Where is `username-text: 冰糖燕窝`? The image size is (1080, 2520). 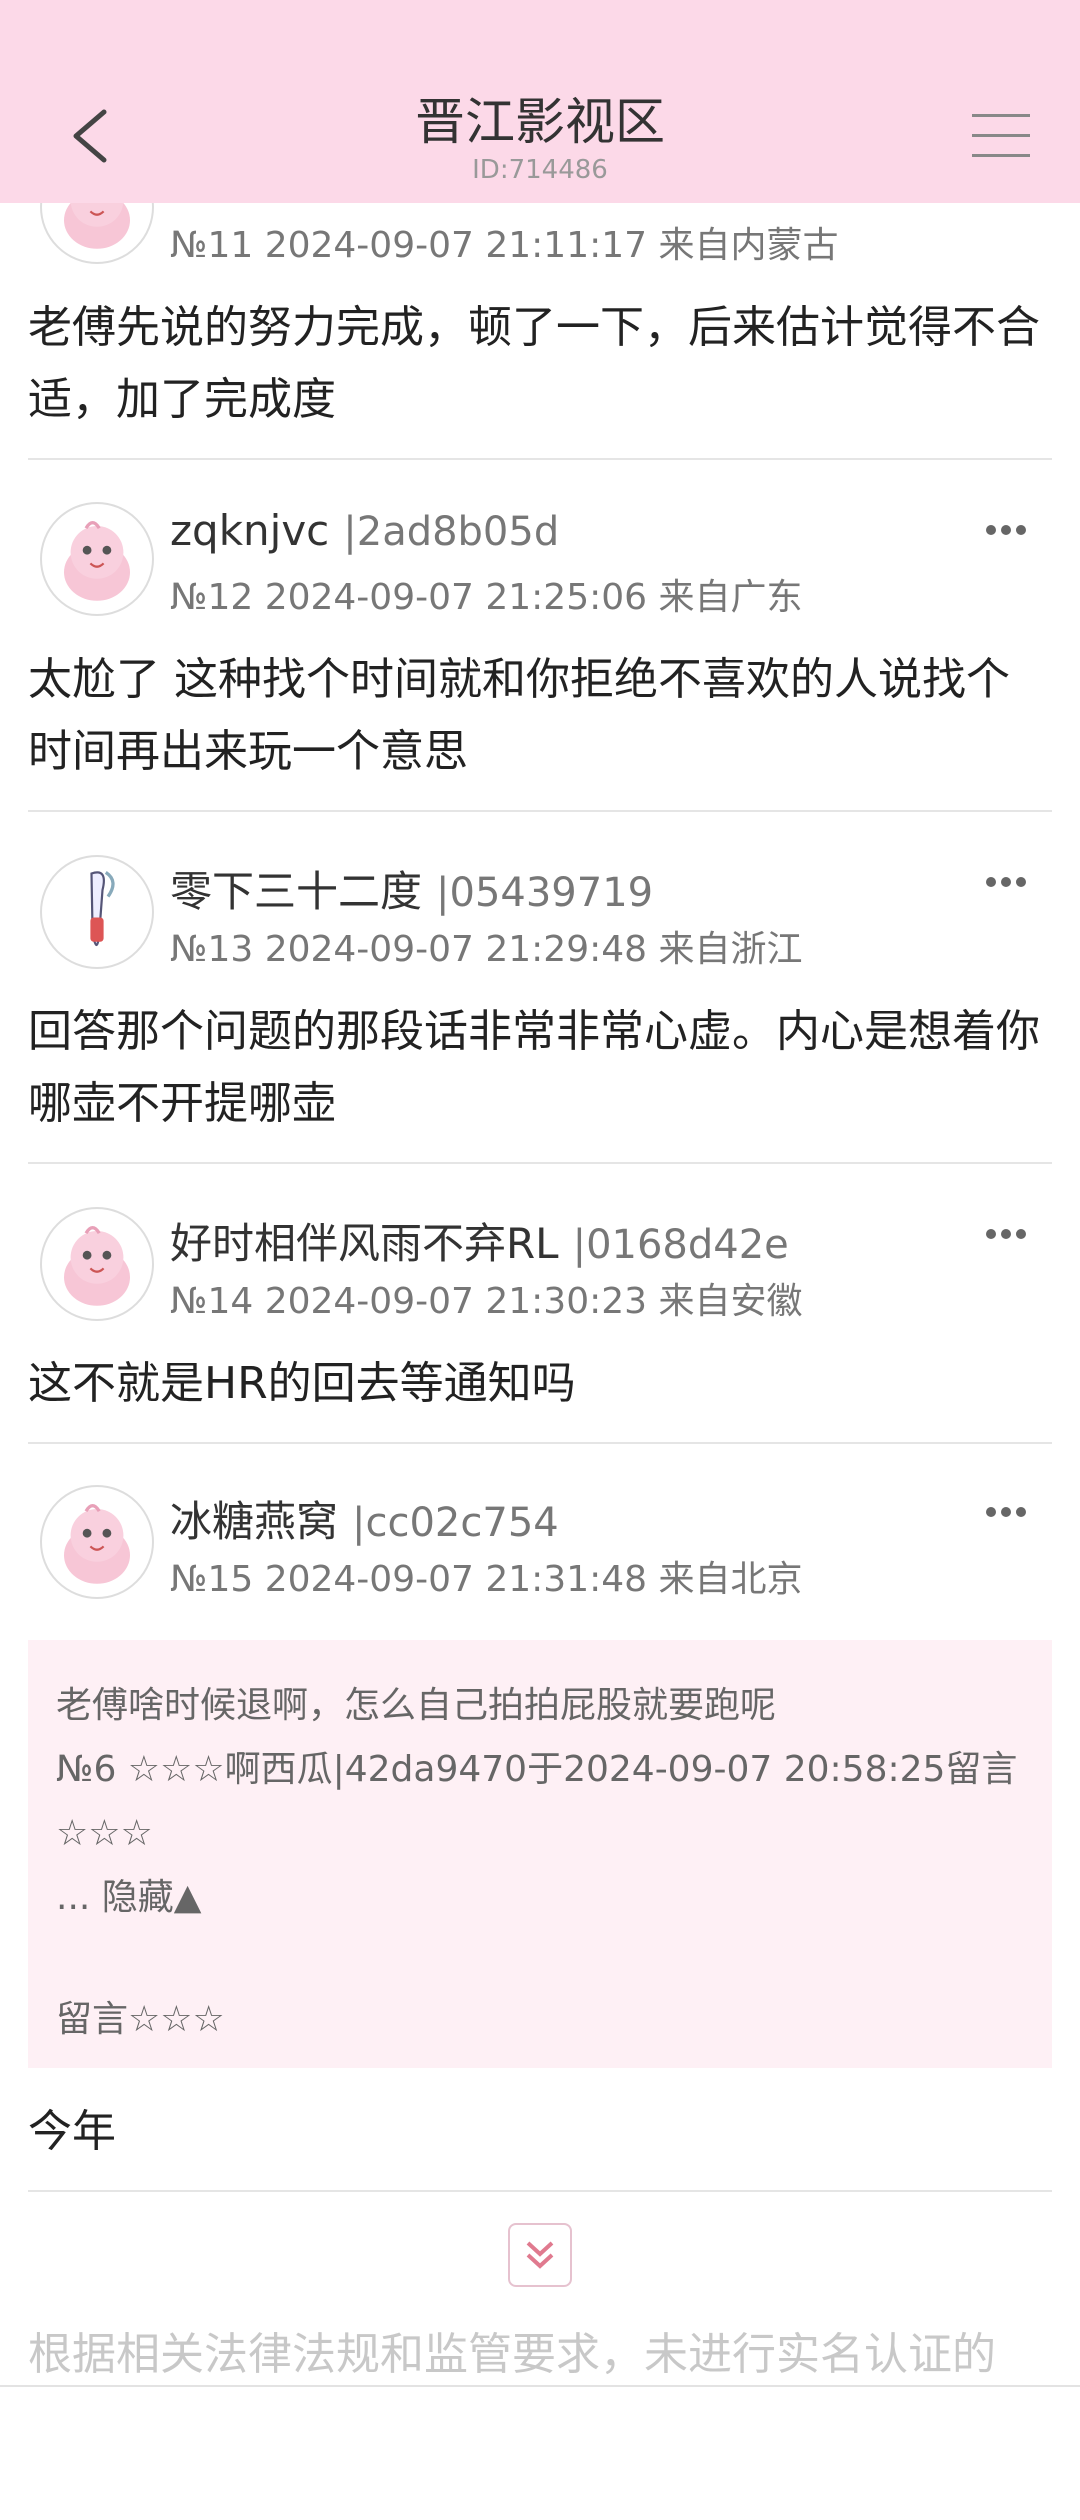
username-text: 冰糖燕窝 is located at coordinates (254, 1521).